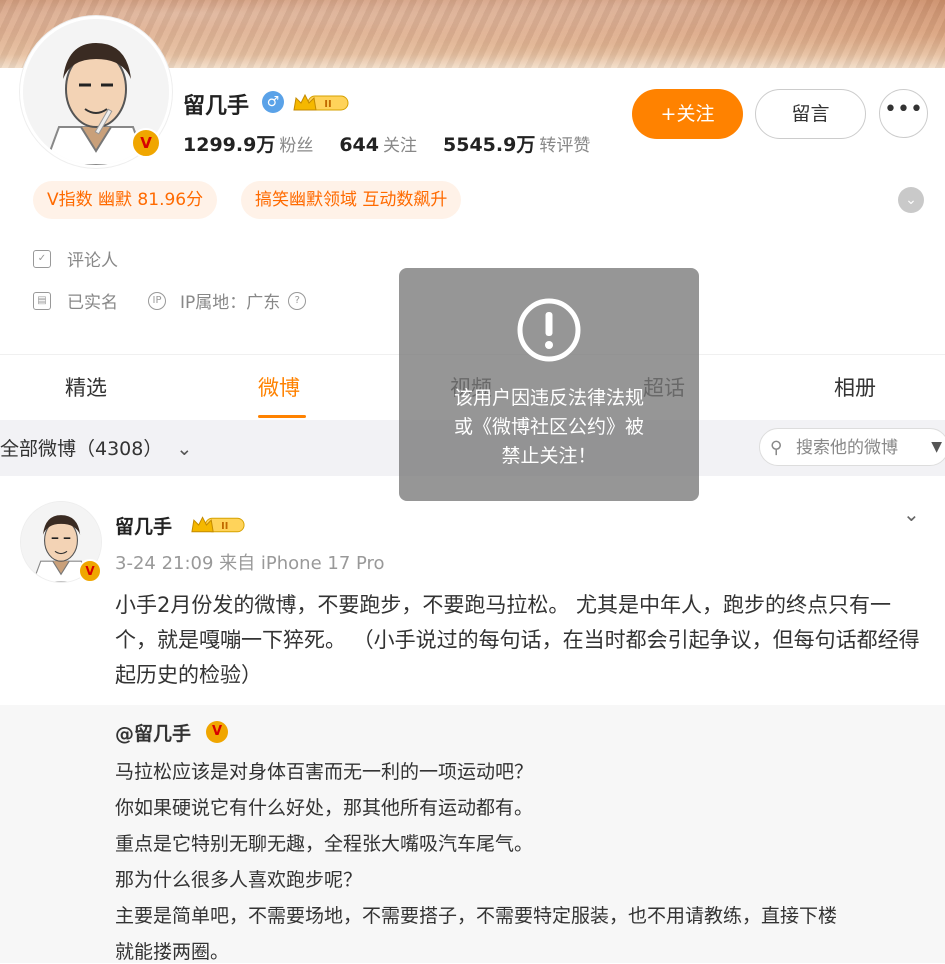 This screenshot has width=945, height=964. What do you see at coordinates (351, 200) in the screenshot?
I see `domain-pill: 搞笑幽默领域 互动数飙升` at bounding box center [351, 200].